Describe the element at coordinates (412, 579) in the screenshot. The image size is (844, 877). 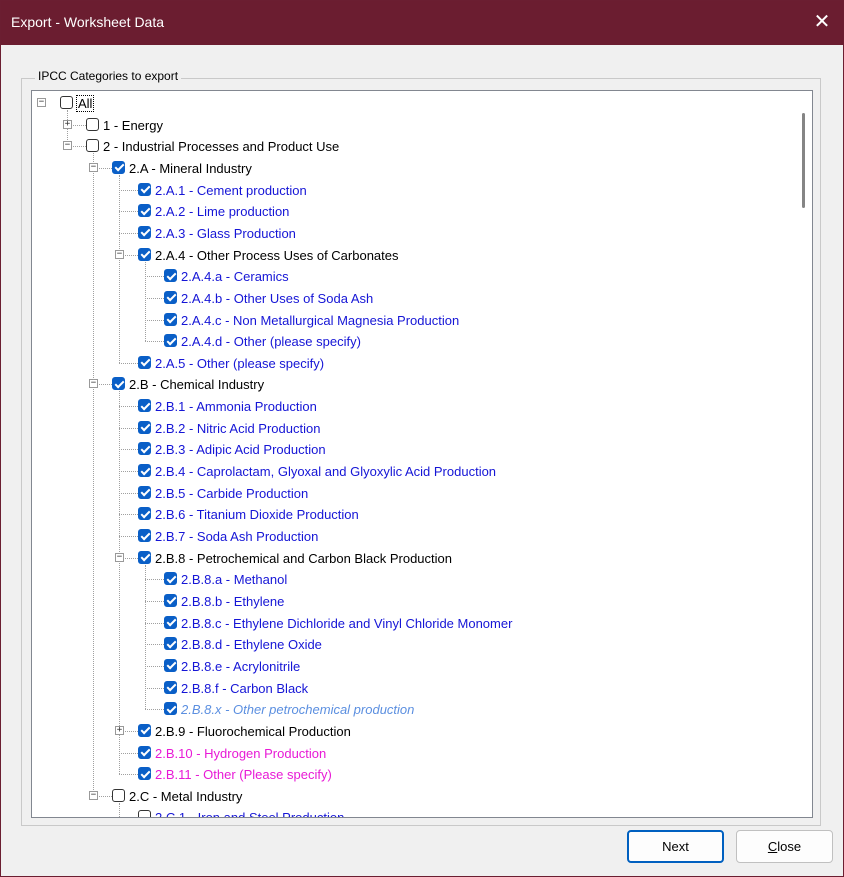
I see `tree-node: 2.B.8.a - Methanol` at that location.